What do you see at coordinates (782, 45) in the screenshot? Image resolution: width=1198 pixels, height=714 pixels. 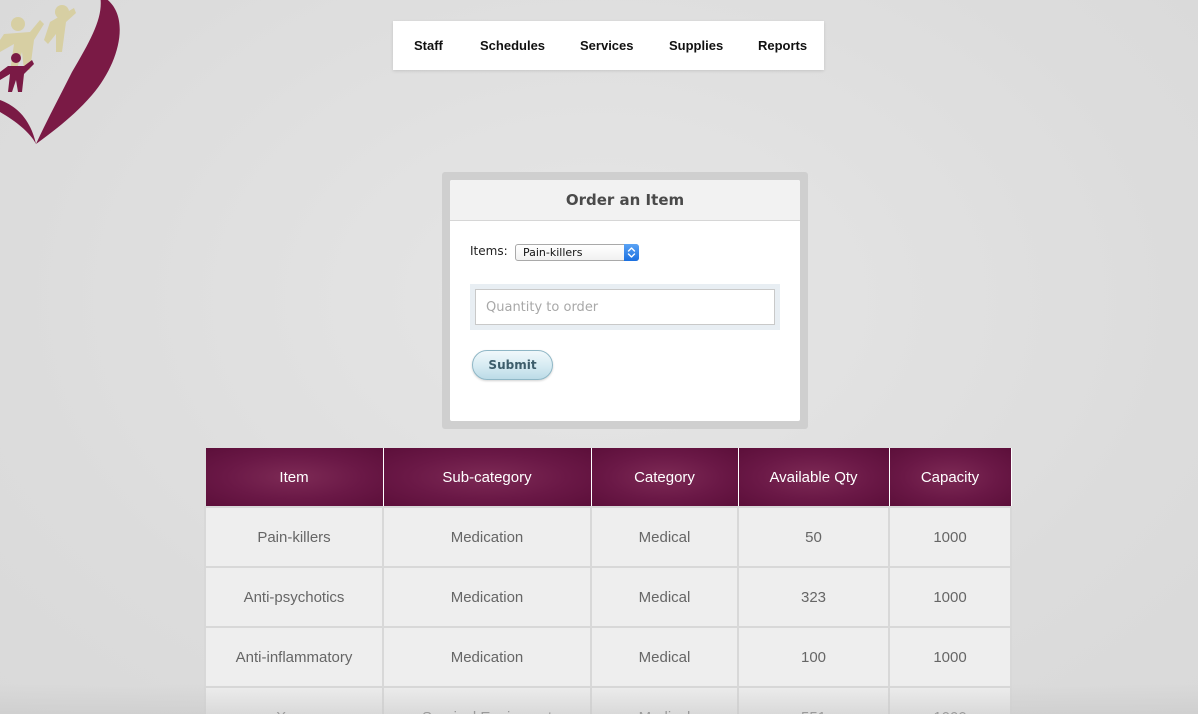 I see `nav-item-reports: Reports` at bounding box center [782, 45].